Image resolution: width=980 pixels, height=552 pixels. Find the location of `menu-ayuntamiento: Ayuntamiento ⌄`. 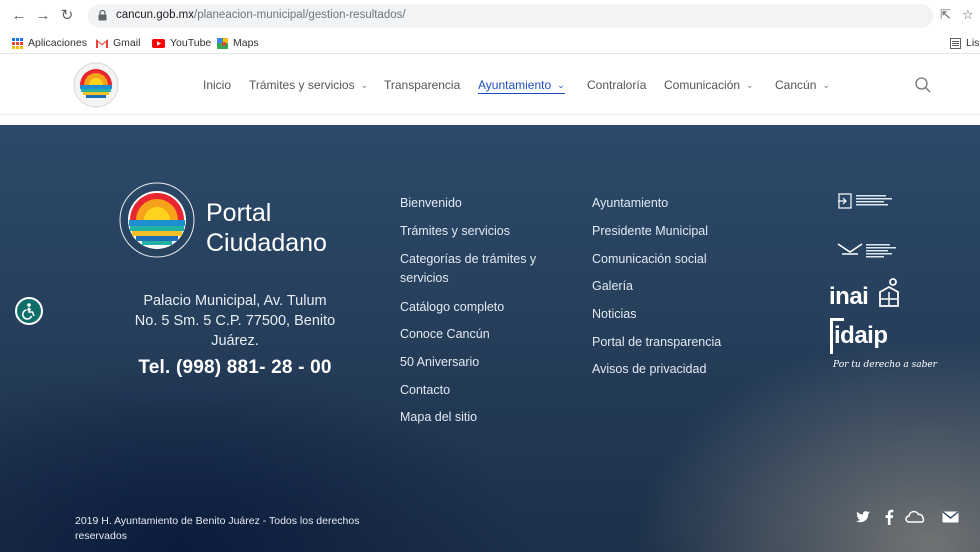

menu-ayuntamiento: Ayuntamiento ⌄ is located at coordinates (521, 86).